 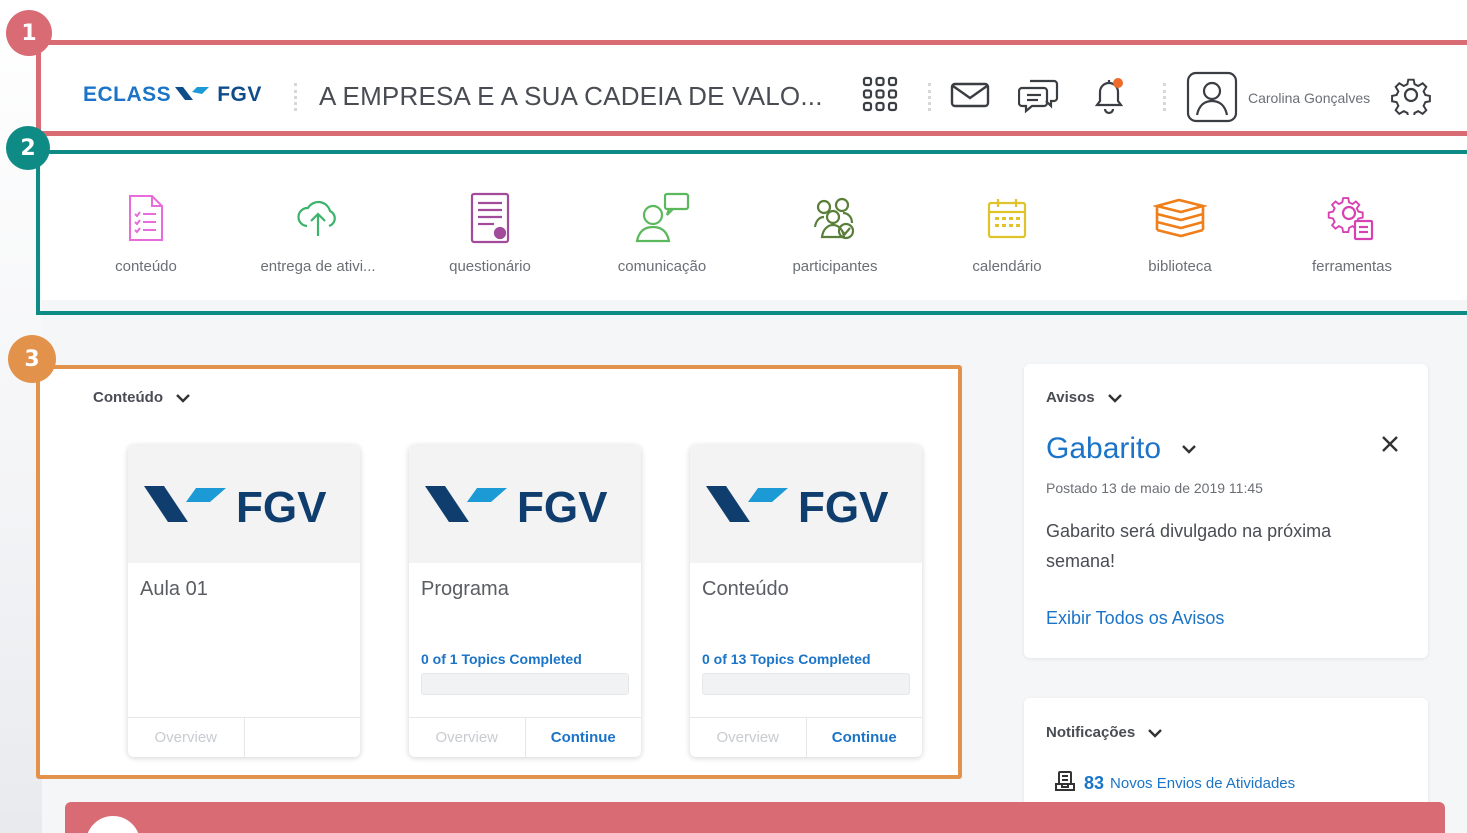 What do you see at coordinates (1007, 266) in the screenshot?
I see `nav-label: calendário` at bounding box center [1007, 266].